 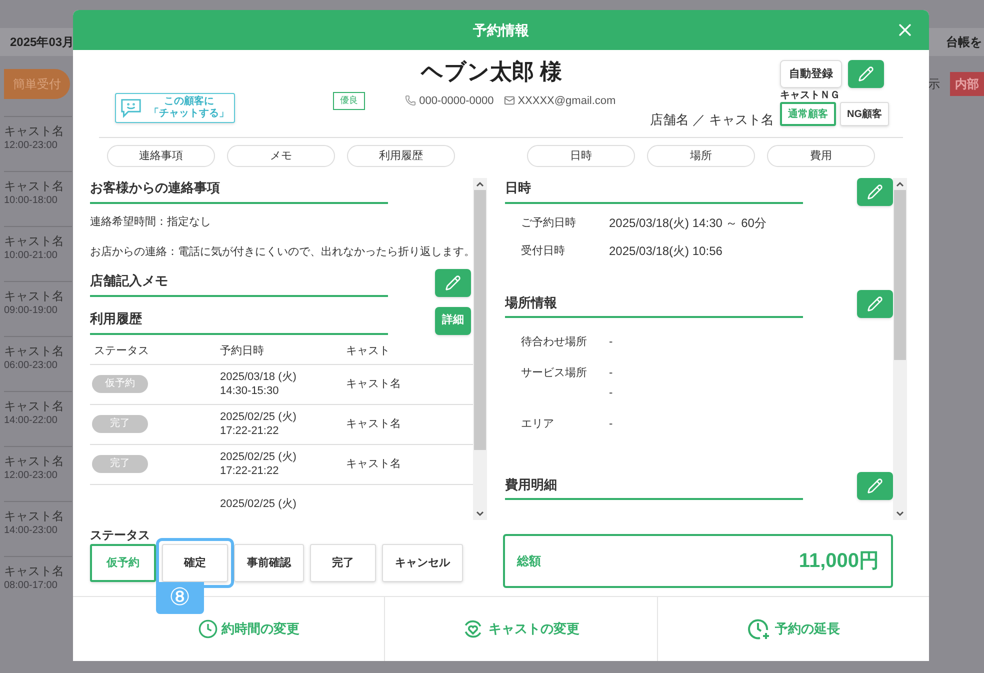 What do you see at coordinates (239, 283) in the screenshot?
I see `section-title: 店舗記入メモ` at bounding box center [239, 283].